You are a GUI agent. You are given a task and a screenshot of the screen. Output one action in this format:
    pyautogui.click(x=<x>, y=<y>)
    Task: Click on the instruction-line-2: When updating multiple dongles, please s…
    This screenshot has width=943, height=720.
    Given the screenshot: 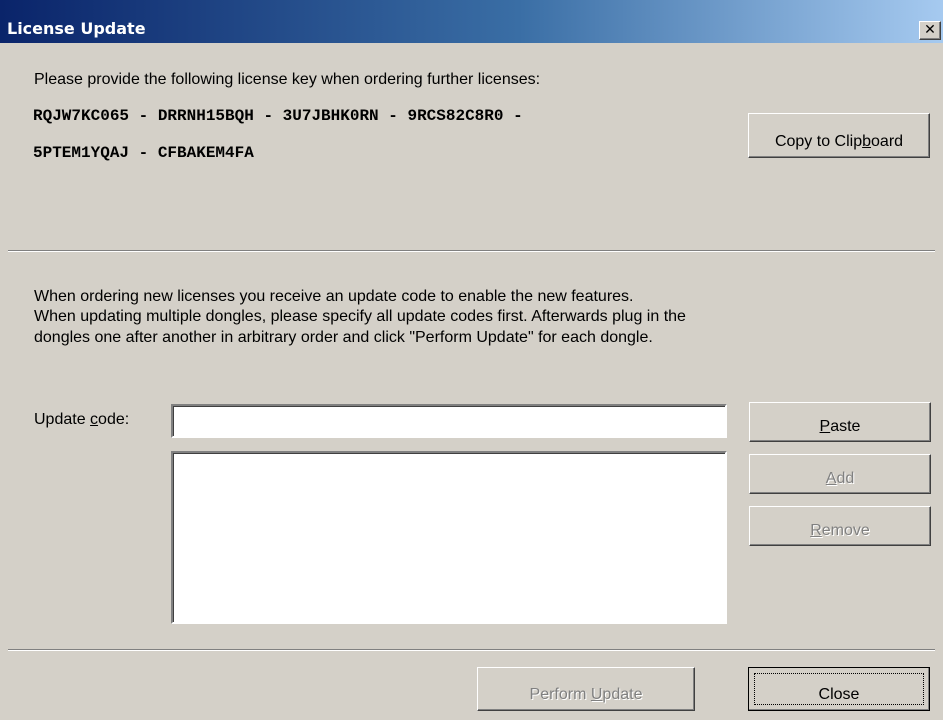 What is the action you would take?
    pyautogui.click(x=360, y=316)
    